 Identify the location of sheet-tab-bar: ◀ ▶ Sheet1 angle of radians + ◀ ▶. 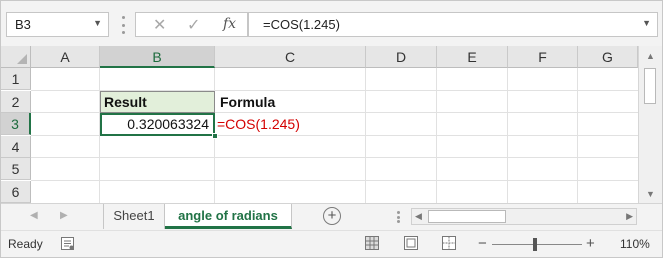
(331, 216).